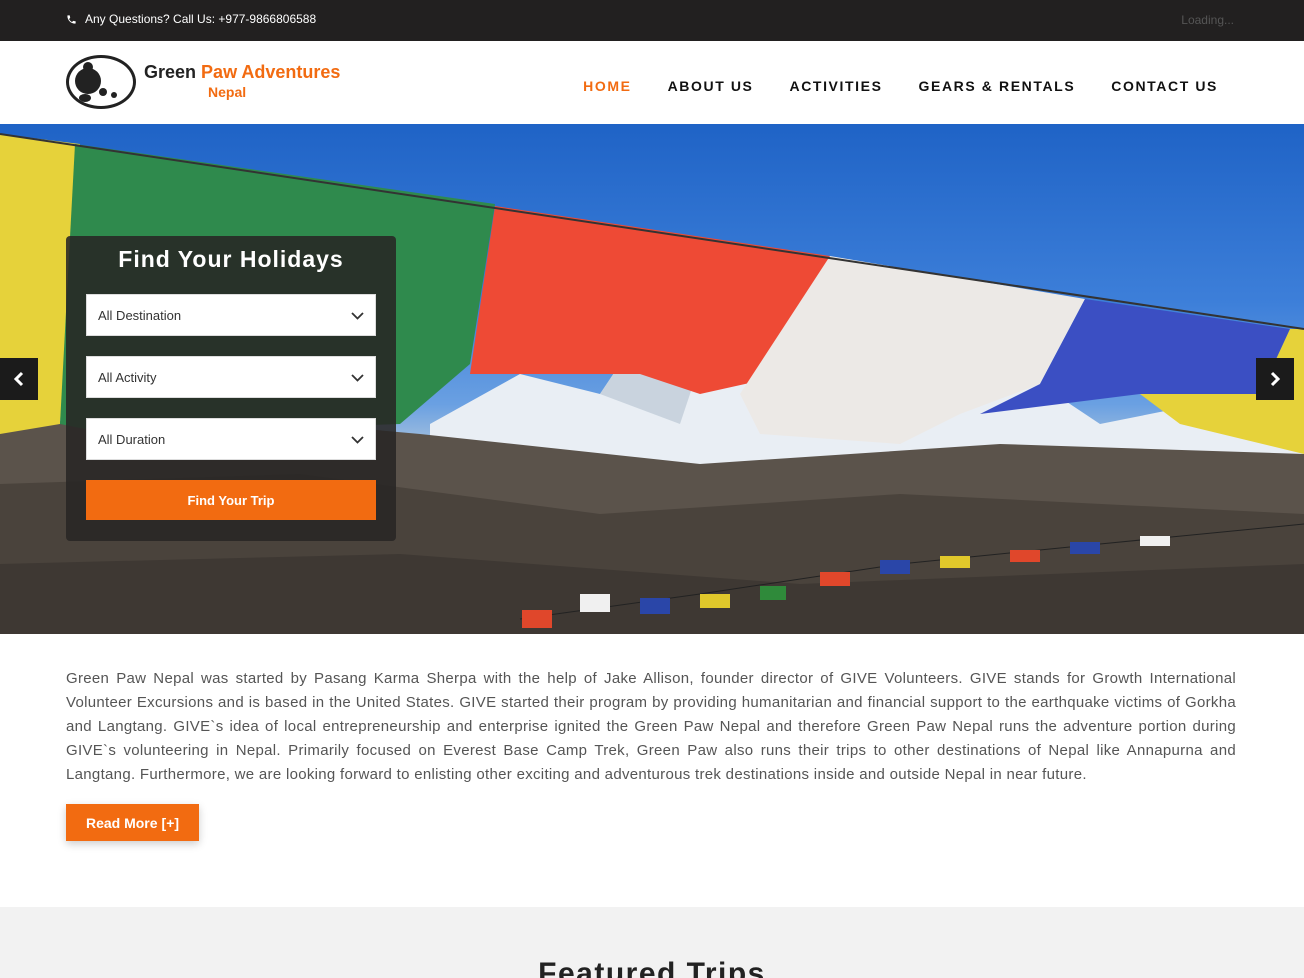  I want to click on read-more-button: Read More [+], so click(132, 822).